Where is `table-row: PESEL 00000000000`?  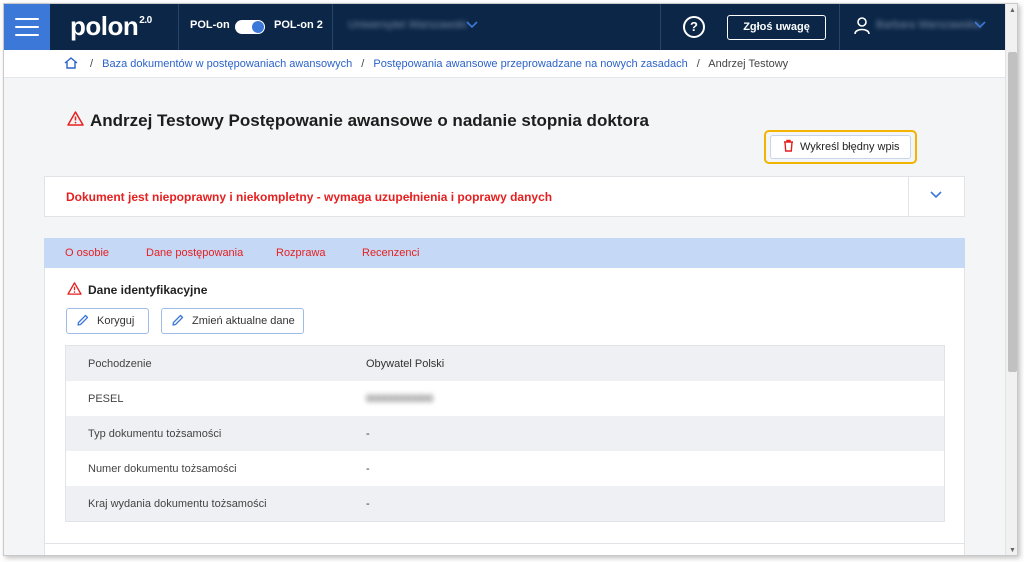 table-row: PESEL 00000000000 is located at coordinates (505, 398).